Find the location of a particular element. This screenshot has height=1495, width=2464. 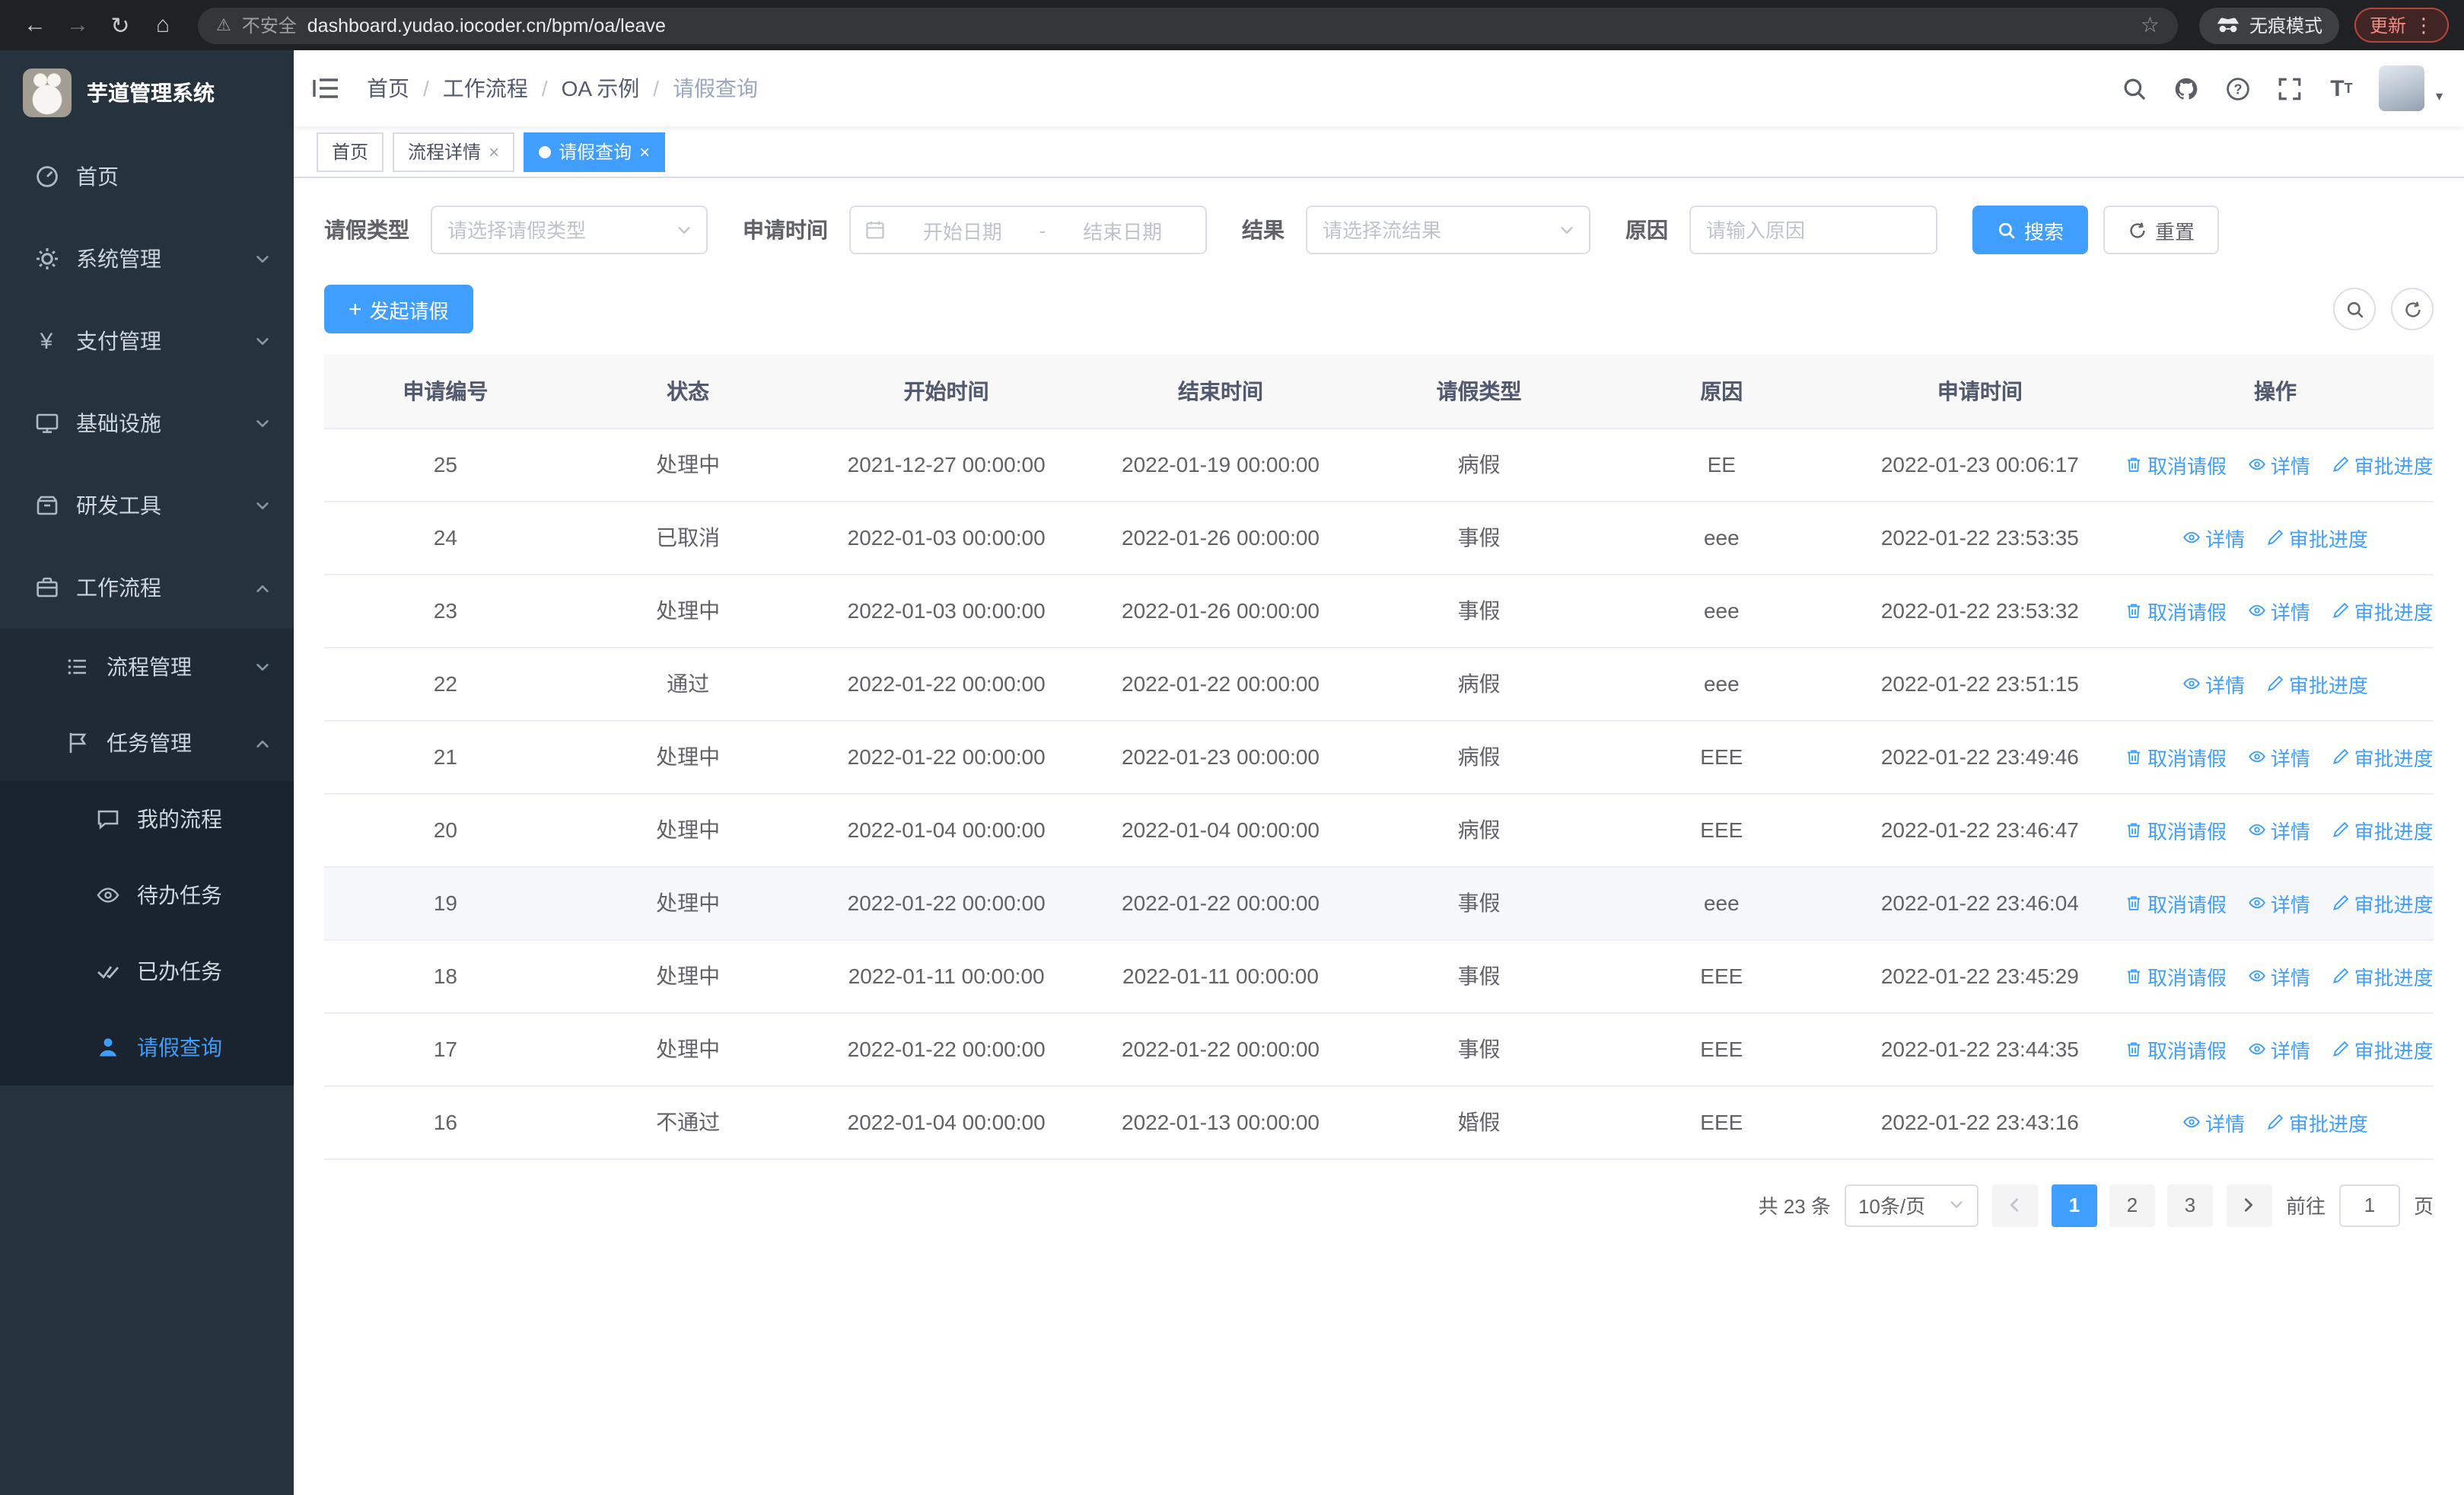

create-leave-button: + 发起请假 is located at coordinates (398, 309).